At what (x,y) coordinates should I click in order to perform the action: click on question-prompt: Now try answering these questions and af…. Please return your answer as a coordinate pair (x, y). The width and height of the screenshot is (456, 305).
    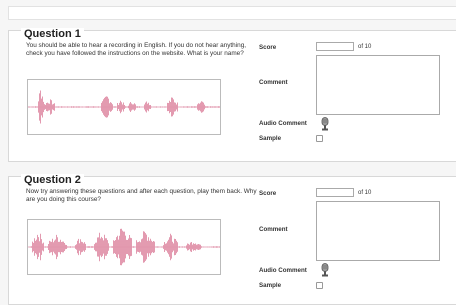
    Looking at the image, I should click on (141, 195).